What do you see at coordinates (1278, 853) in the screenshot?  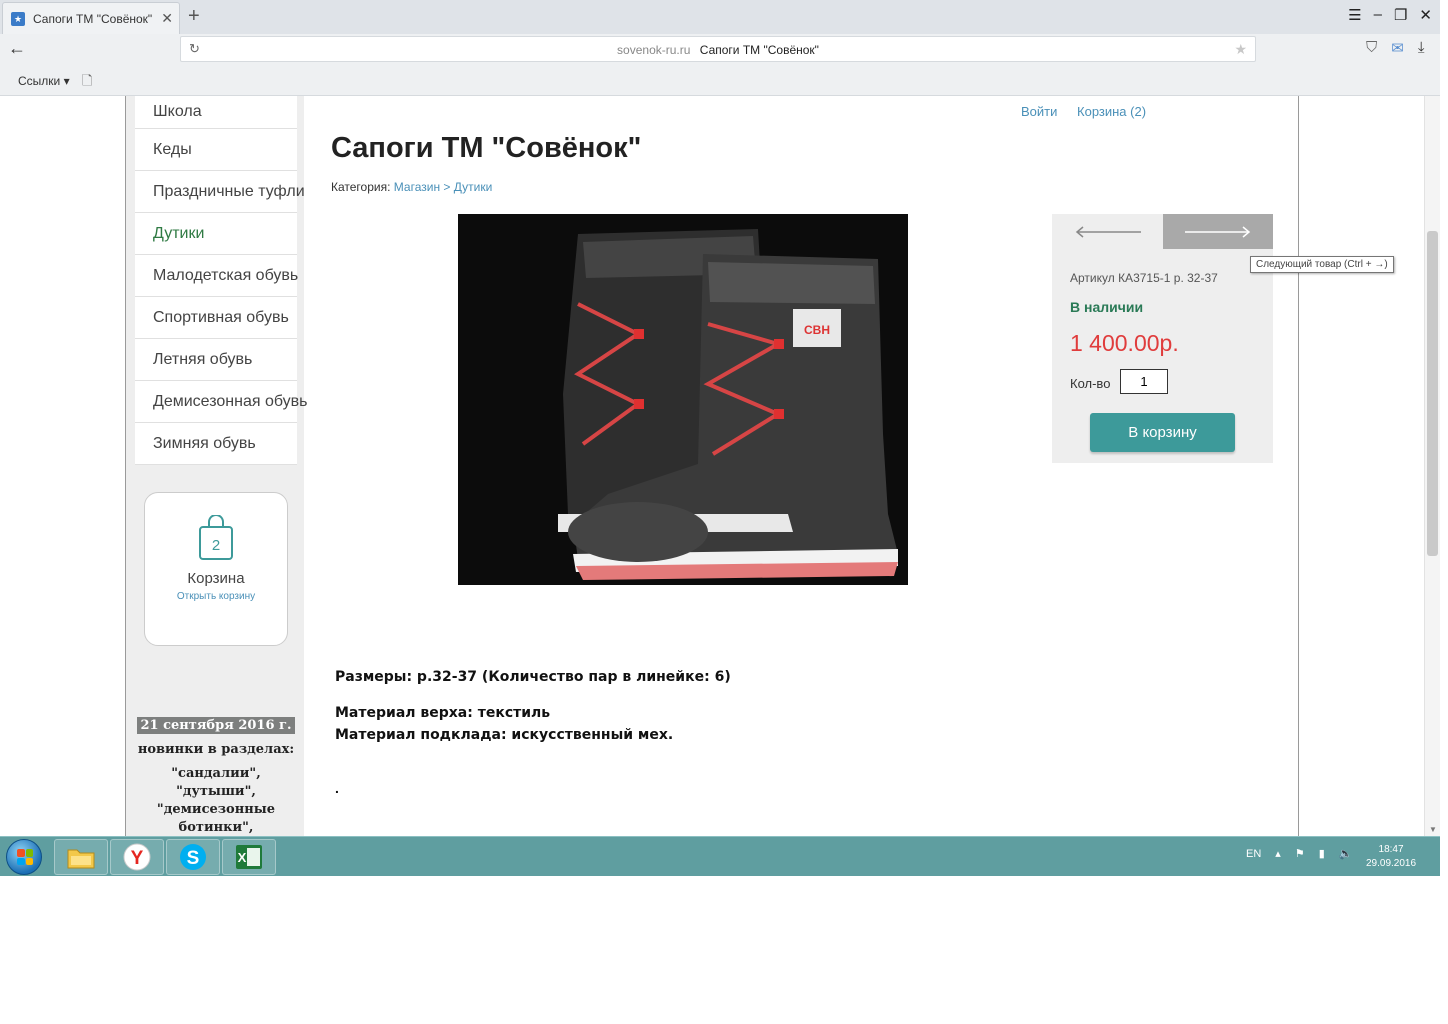 I see `tray-expand-icon: ▴` at bounding box center [1278, 853].